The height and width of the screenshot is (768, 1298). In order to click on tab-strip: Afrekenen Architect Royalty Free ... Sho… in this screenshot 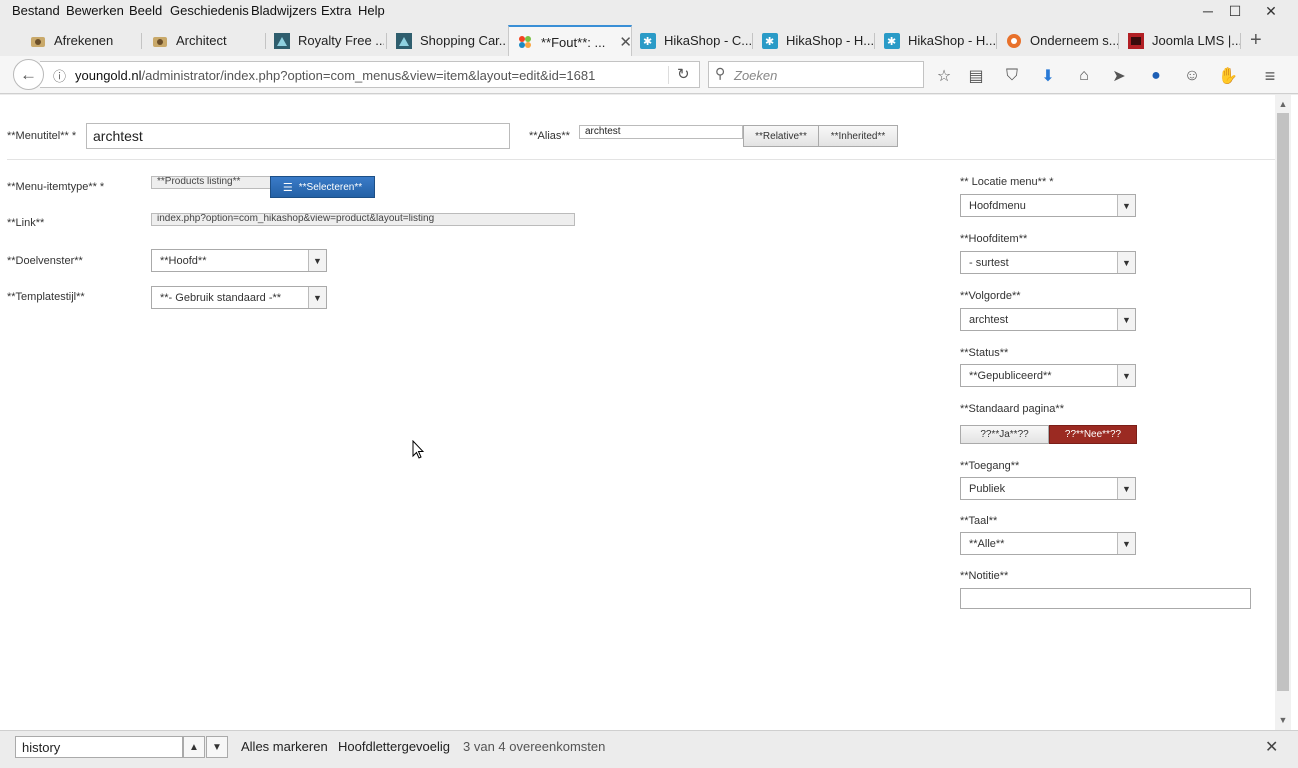, I will do `click(649, 41)`.